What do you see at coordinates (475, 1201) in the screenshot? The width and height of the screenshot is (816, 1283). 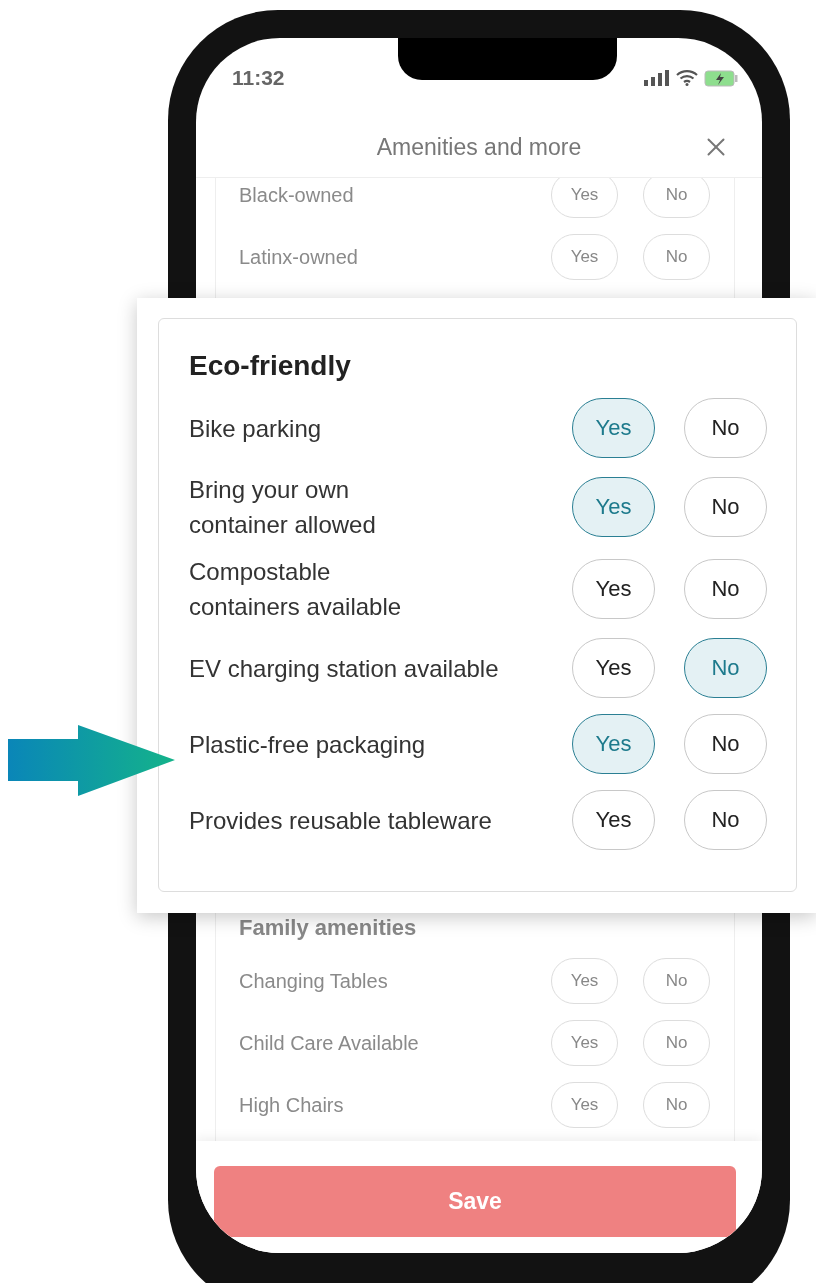 I see `save-button: Save` at bounding box center [475, 1201].